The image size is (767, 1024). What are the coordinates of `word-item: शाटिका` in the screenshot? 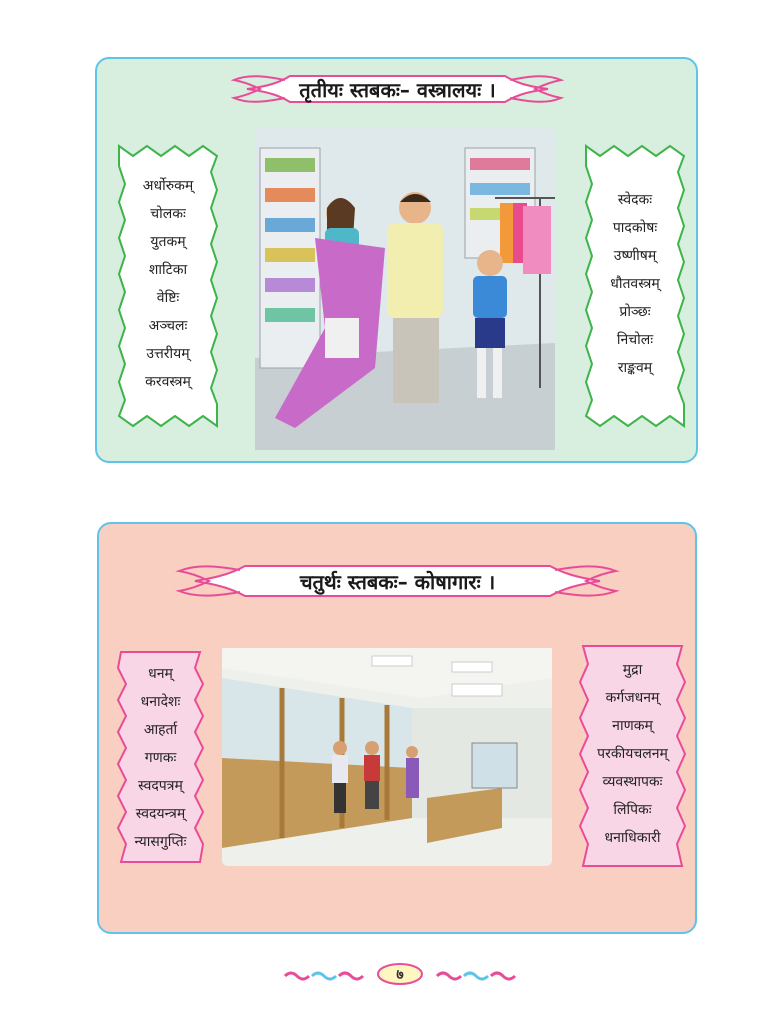 It's located at (168, 270).